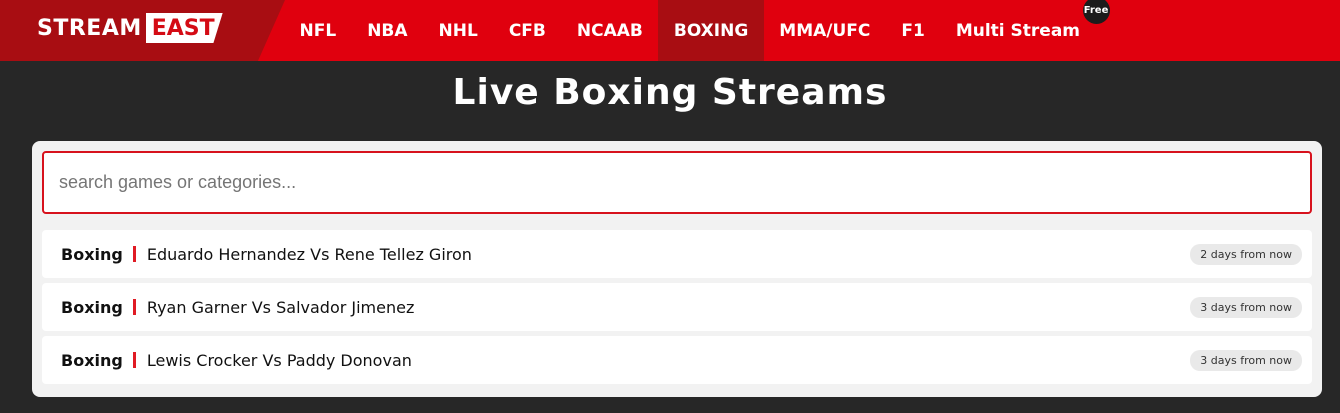 The image size is (1340, 413). Describe the element at coordinates (1246, 254) in the screenshot. I see `event-time-badge: 2 days from now` at that location.